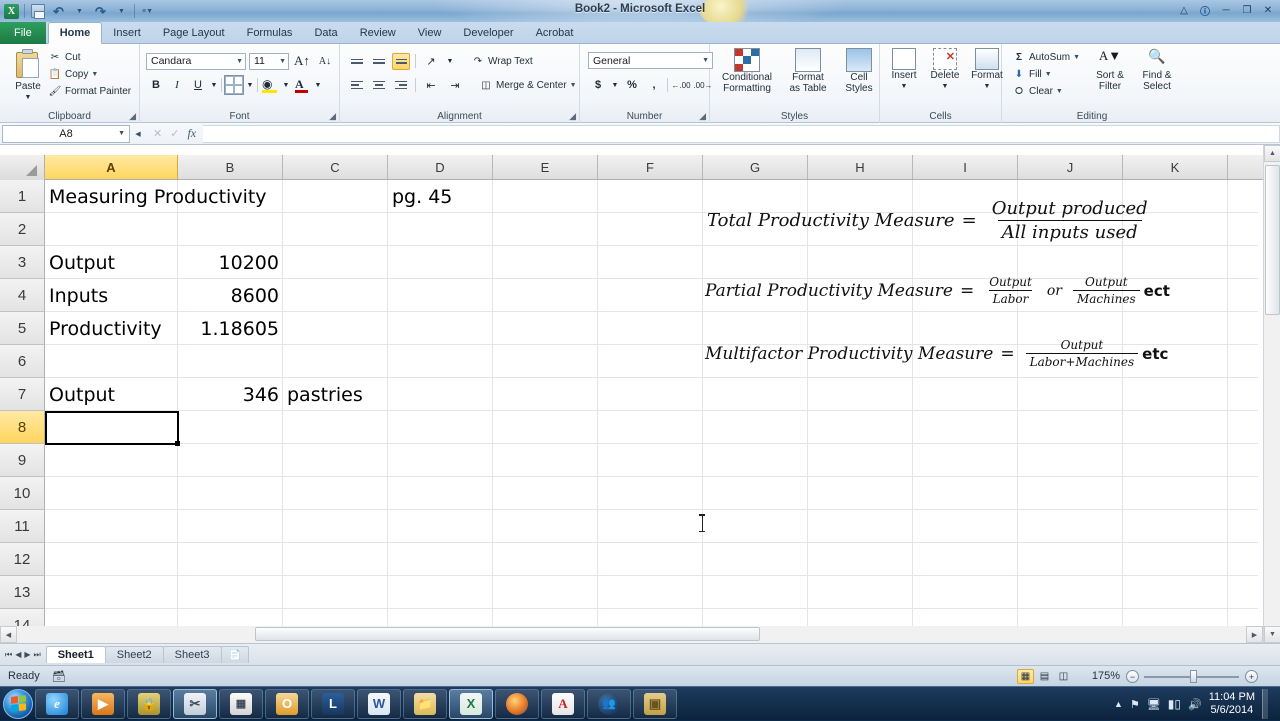 The image size is (1280, 721). What do you see at coordinates (198, 85) in the screenshot?
I see `underline-button: U` at bounding box center [198, 85].